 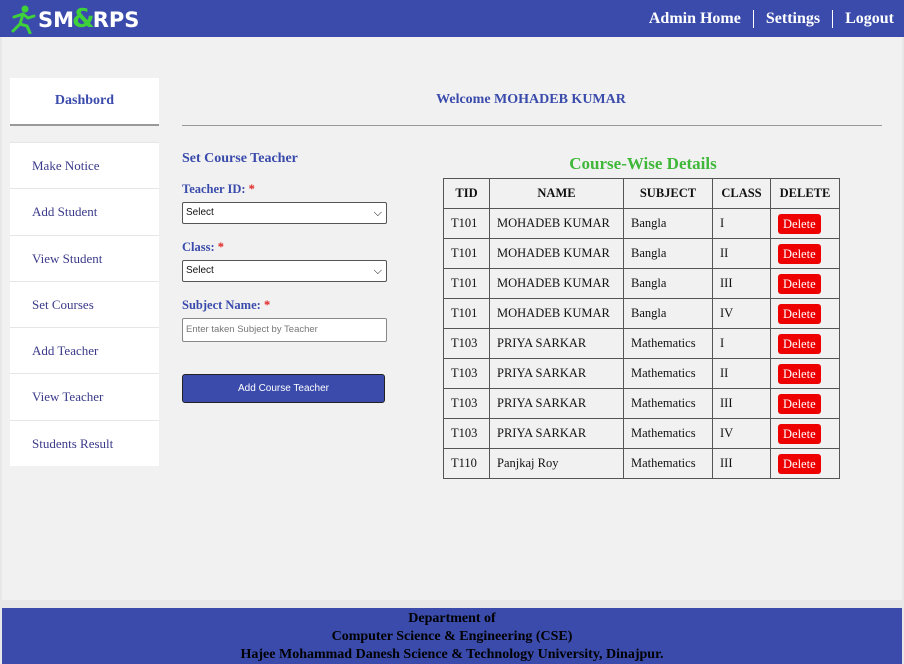 I want to click on runner-logo-icon, so click(x=23, y=19).